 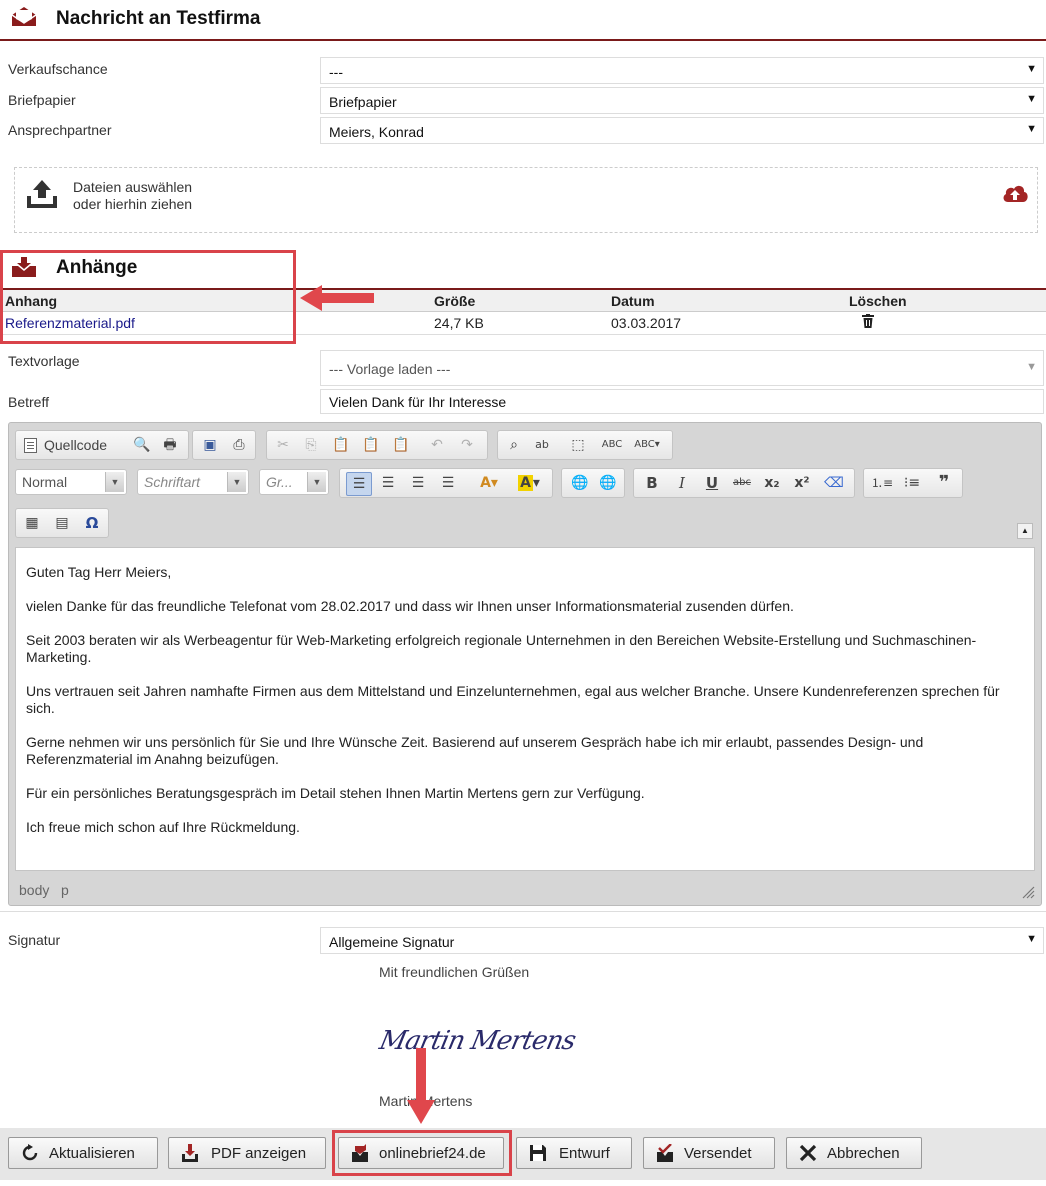 I want to click on refresh-icon, so click(x=30, y=1152).